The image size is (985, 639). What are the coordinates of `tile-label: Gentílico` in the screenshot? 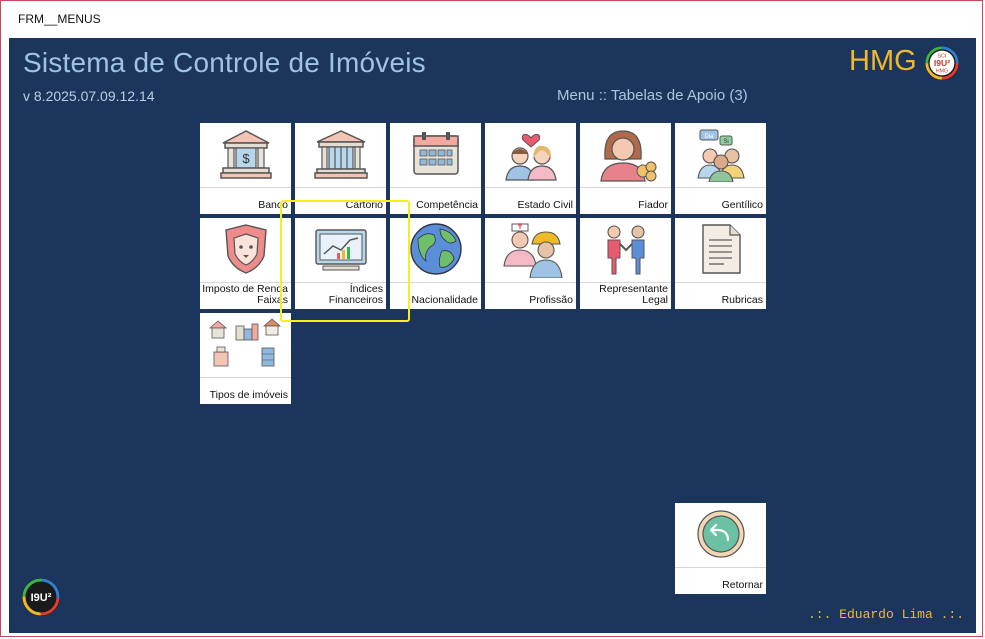 It's located at (742, 205).